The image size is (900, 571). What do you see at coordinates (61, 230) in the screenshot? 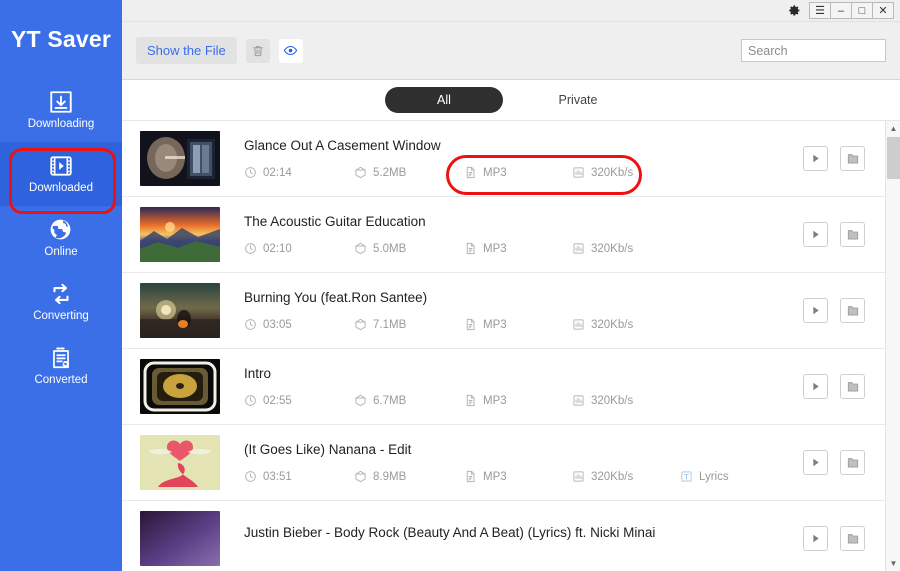
I see `globe-icon` at bounding box center [61, 230].